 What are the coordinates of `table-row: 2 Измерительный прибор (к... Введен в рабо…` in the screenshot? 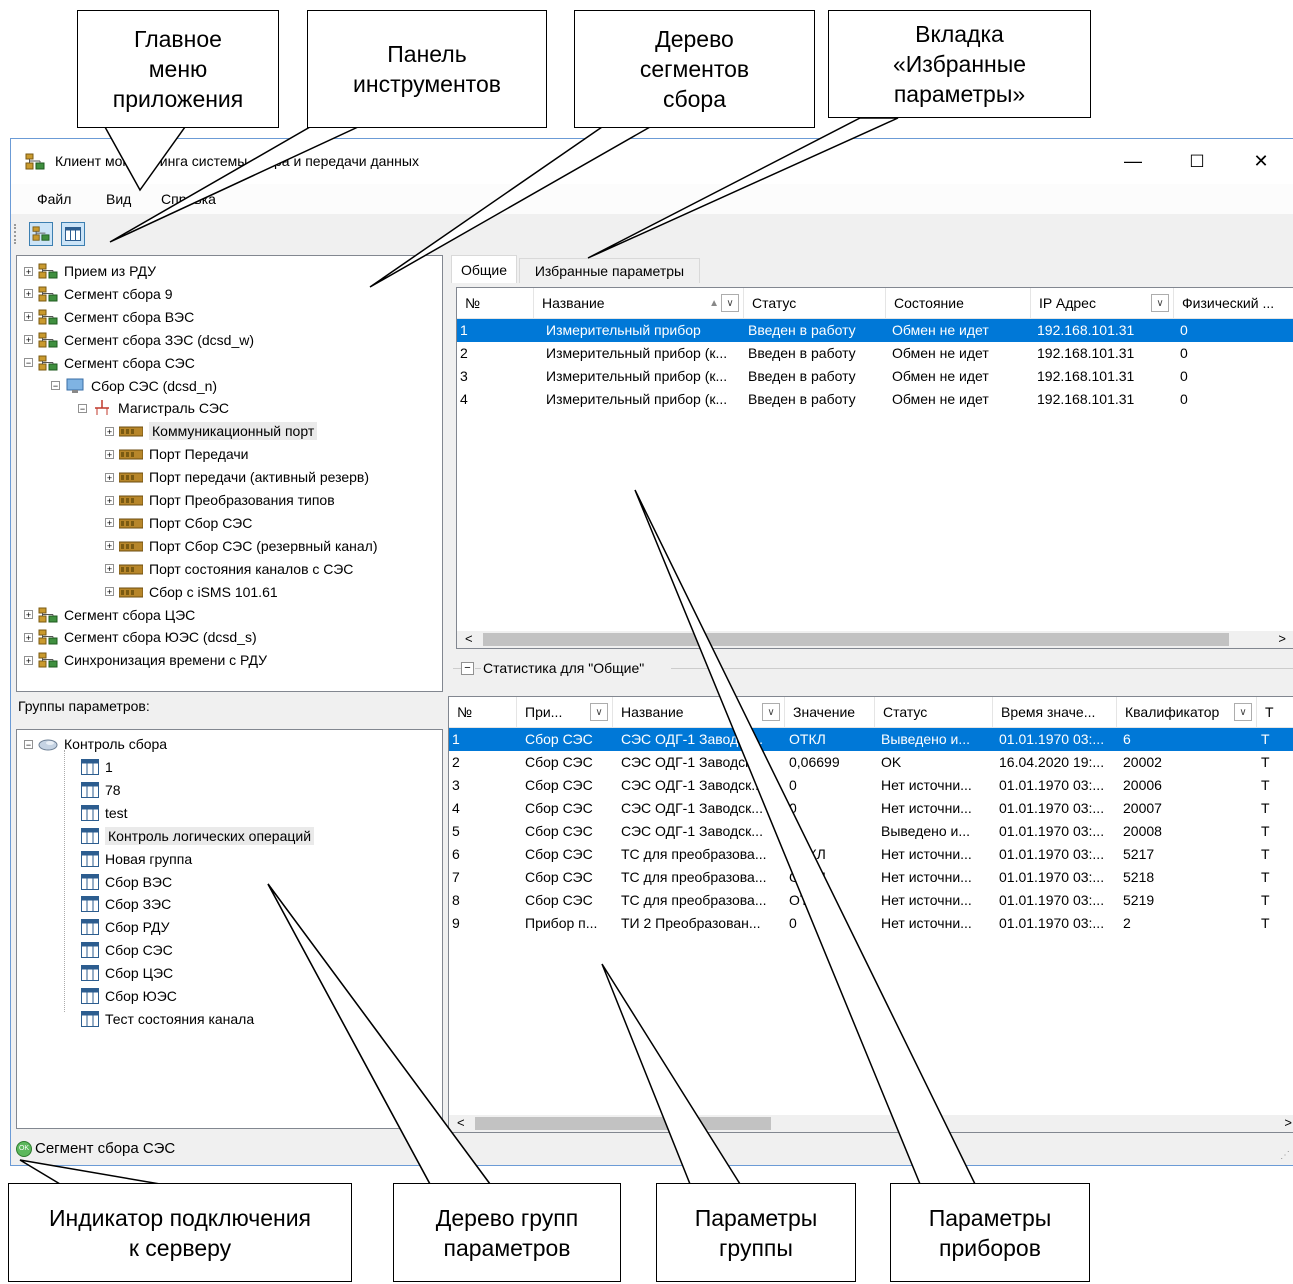 It's located at (875, 353).